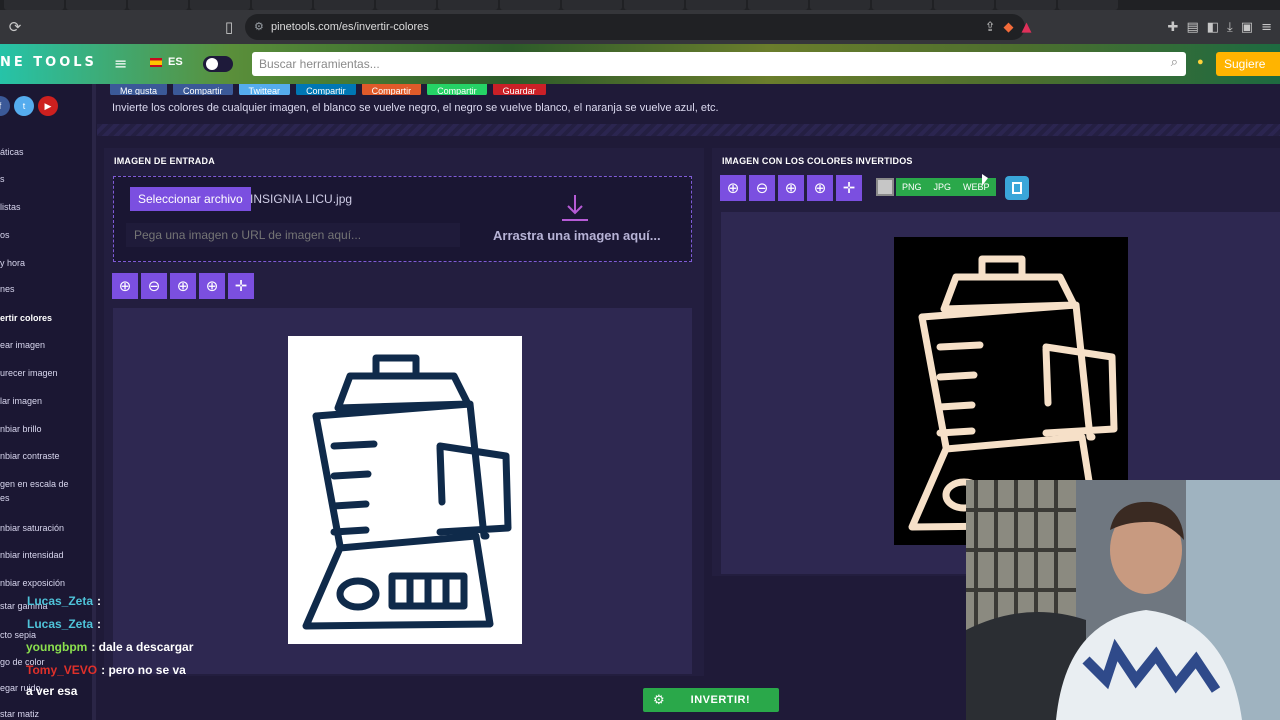  I want to click on reader-icon: ▤, so click(1192, 27).